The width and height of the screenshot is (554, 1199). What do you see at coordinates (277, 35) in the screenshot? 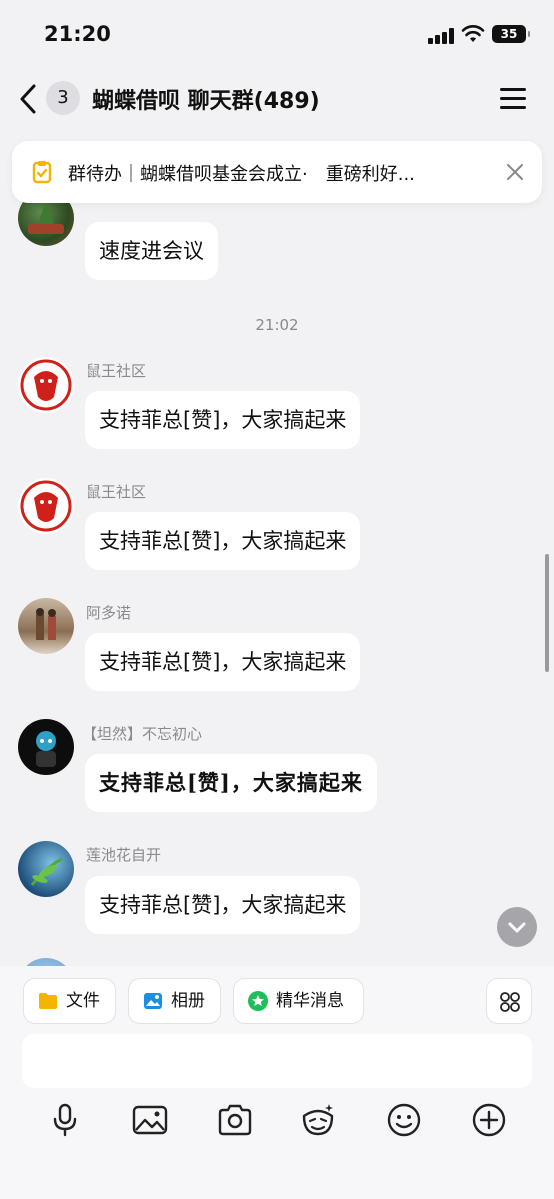
I see `status-bar: 21:20 35` at bounding box center [277, 35].